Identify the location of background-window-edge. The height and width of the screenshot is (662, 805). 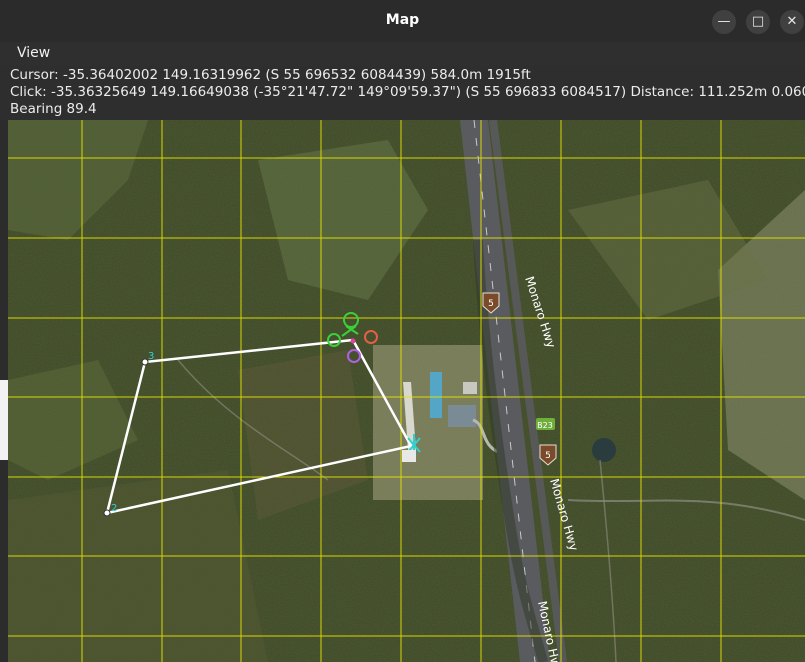
(4, 420).